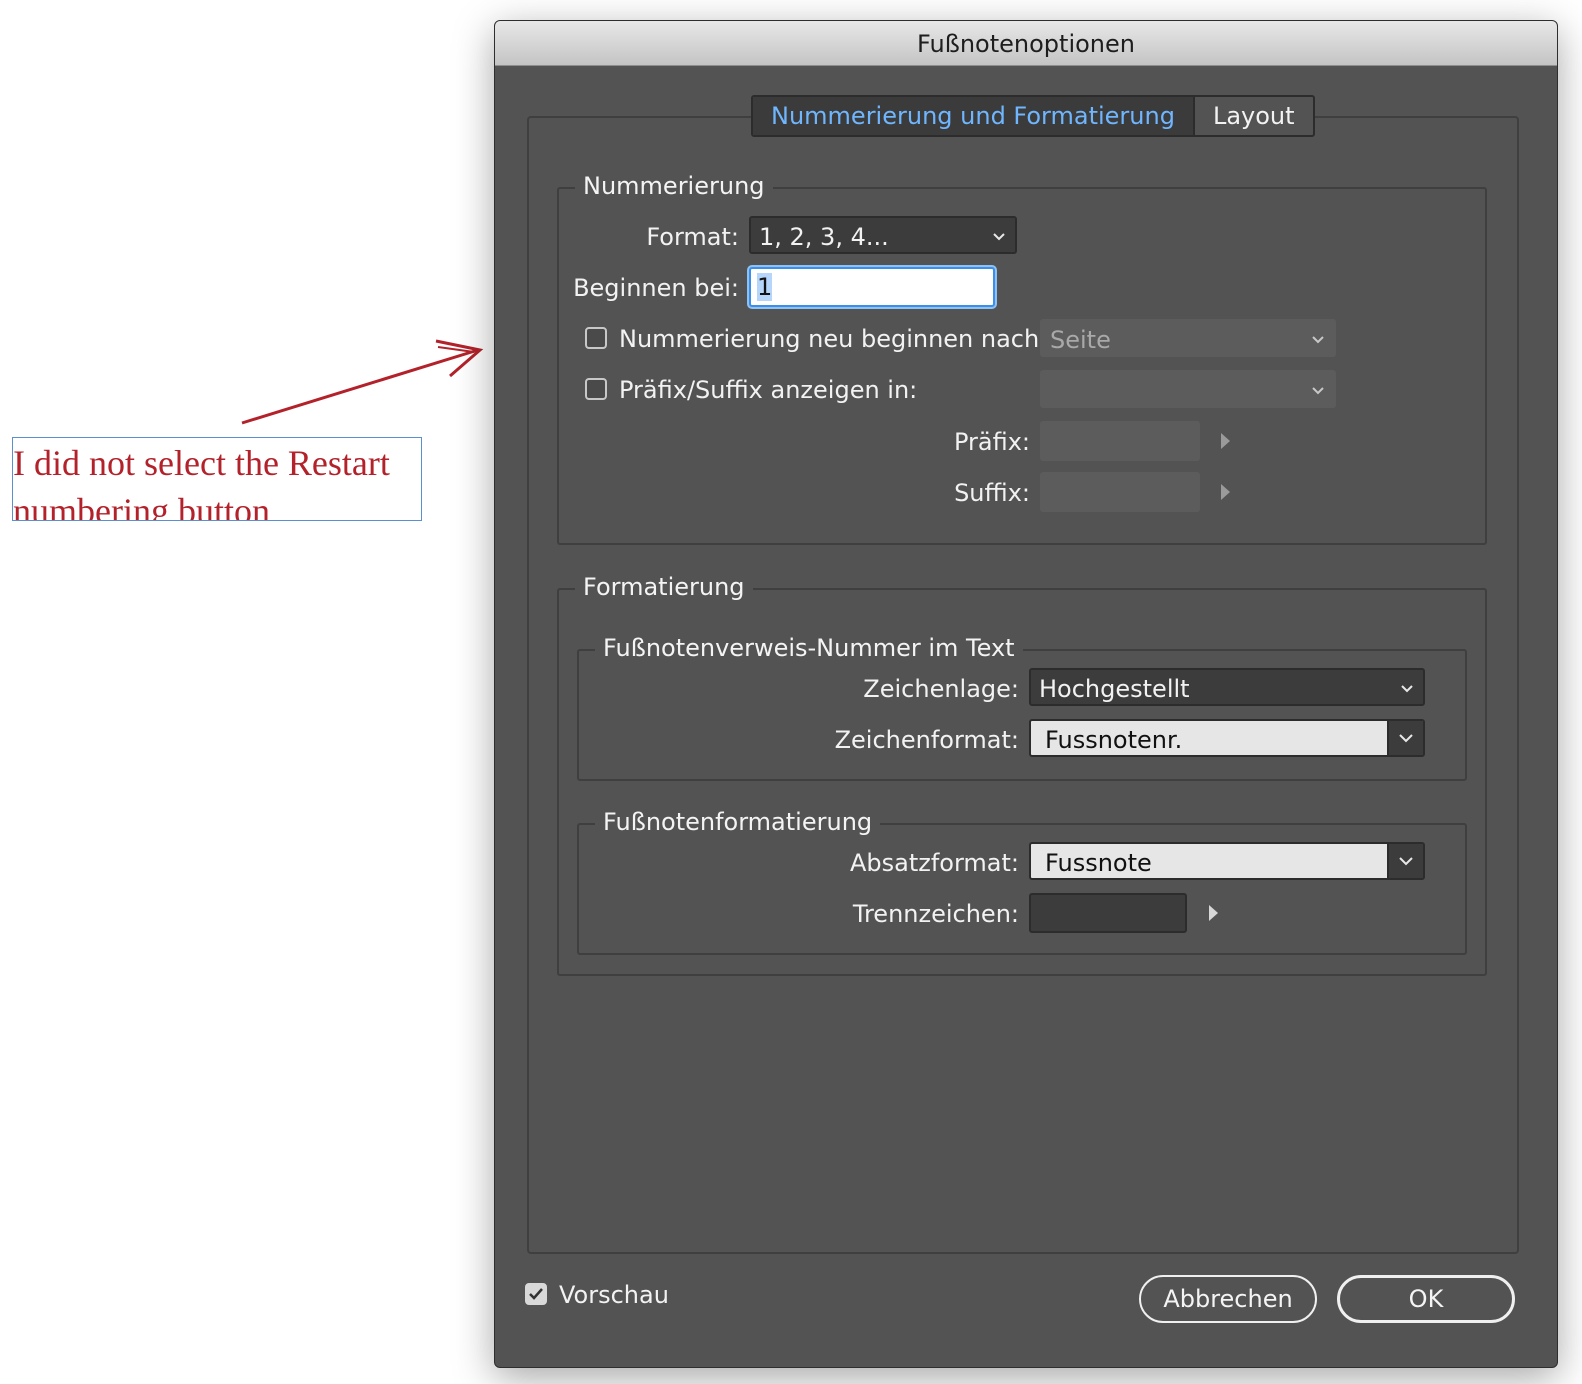  What do you see at coordinates (872, 287) in the screenshot?
I see `start-at-input: 1` at bounding box center [872, 287].